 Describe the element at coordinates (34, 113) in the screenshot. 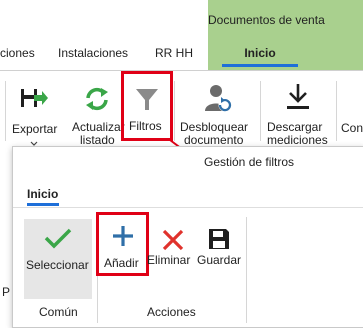

I see `exportar-button: Exportar` at that location.